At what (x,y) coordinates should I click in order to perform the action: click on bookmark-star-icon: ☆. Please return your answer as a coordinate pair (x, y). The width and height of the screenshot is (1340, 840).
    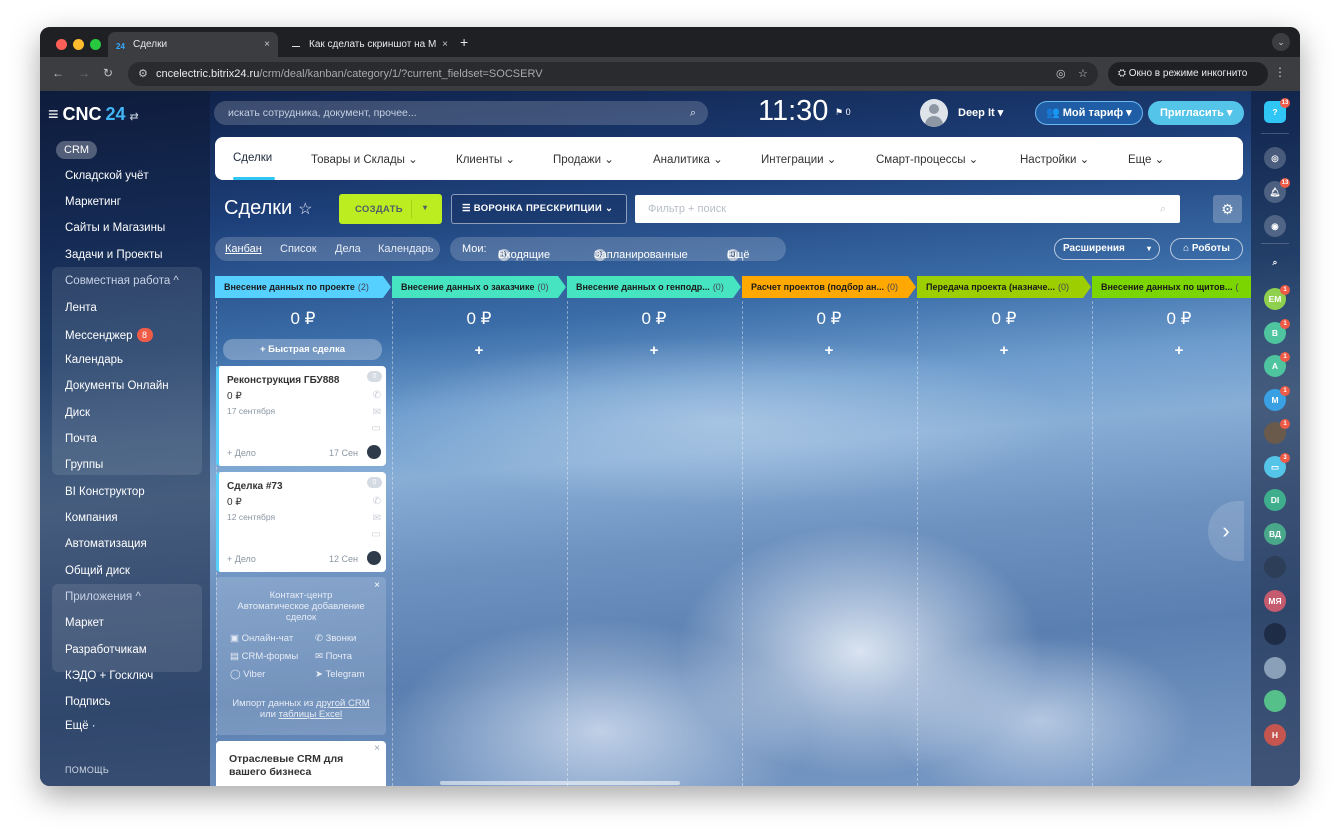
    Looking at the image, I should click on (1083, 73).